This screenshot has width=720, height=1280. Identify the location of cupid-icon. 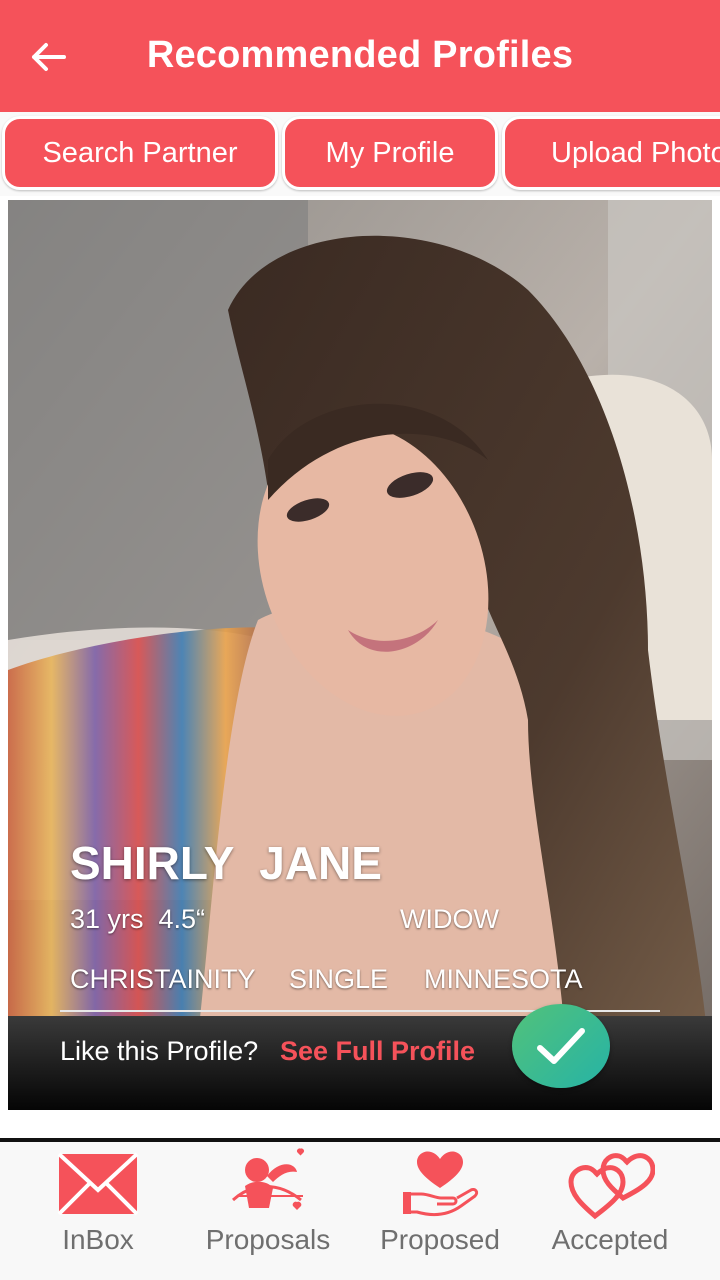
(267, 1179).